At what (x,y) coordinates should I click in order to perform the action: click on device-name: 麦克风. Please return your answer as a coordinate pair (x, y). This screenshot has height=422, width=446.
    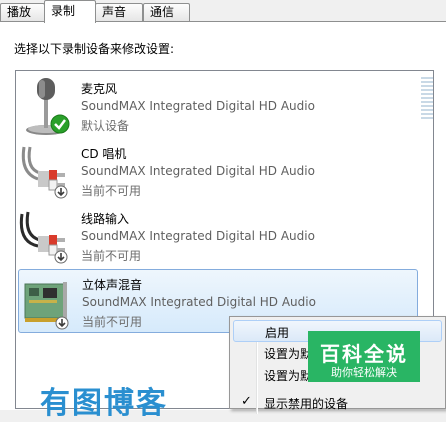
    Looking at the image, I should click on (99, 89).